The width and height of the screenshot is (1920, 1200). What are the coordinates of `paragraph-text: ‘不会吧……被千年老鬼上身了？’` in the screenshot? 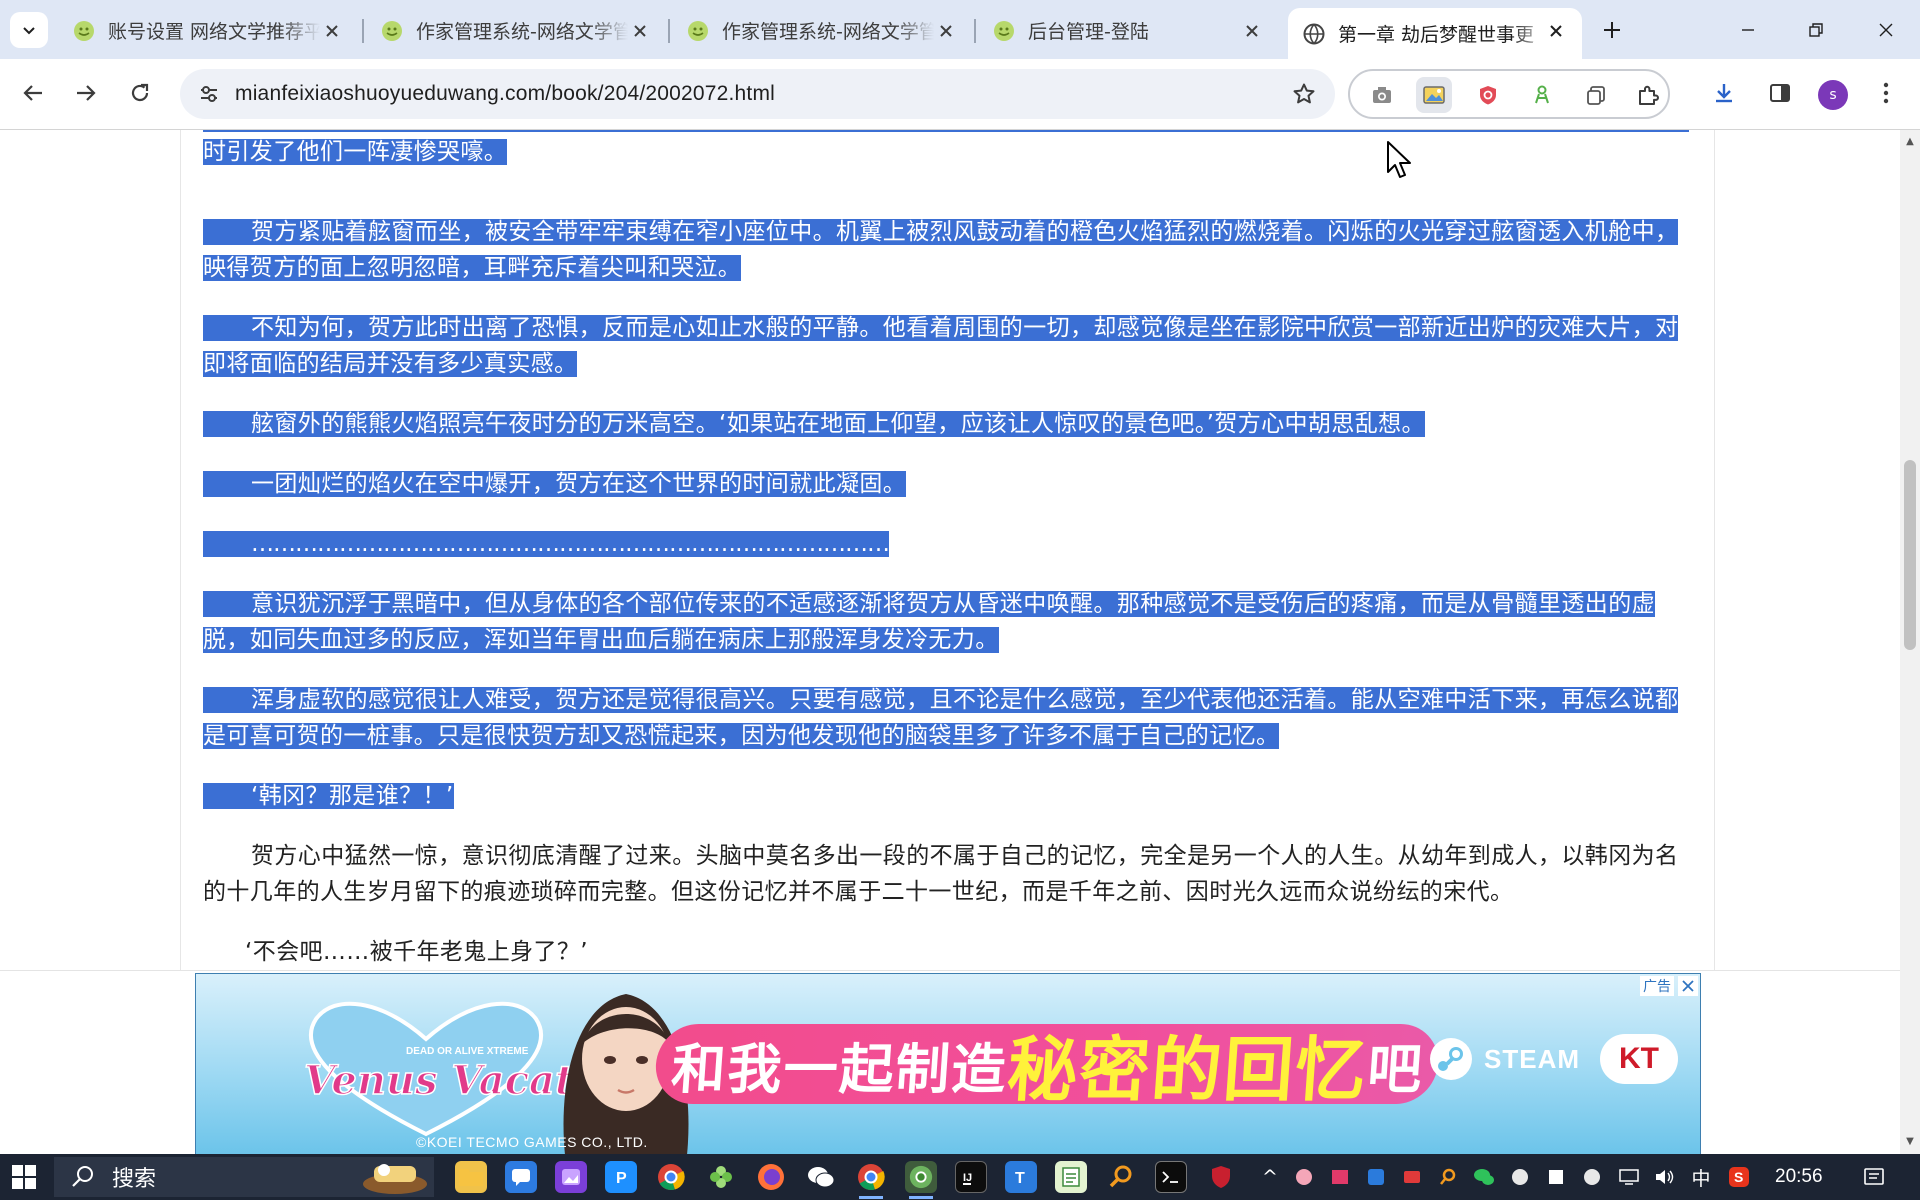 It's located at (417, 952).